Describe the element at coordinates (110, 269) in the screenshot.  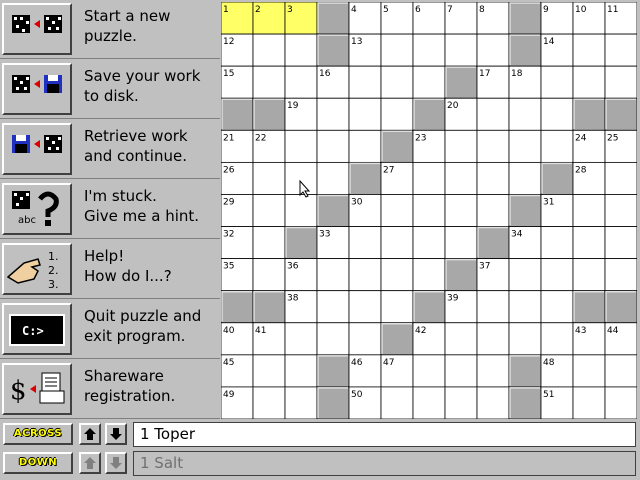
I see `help-button: 1. 2. 3. Help! How do I...?` at that location.